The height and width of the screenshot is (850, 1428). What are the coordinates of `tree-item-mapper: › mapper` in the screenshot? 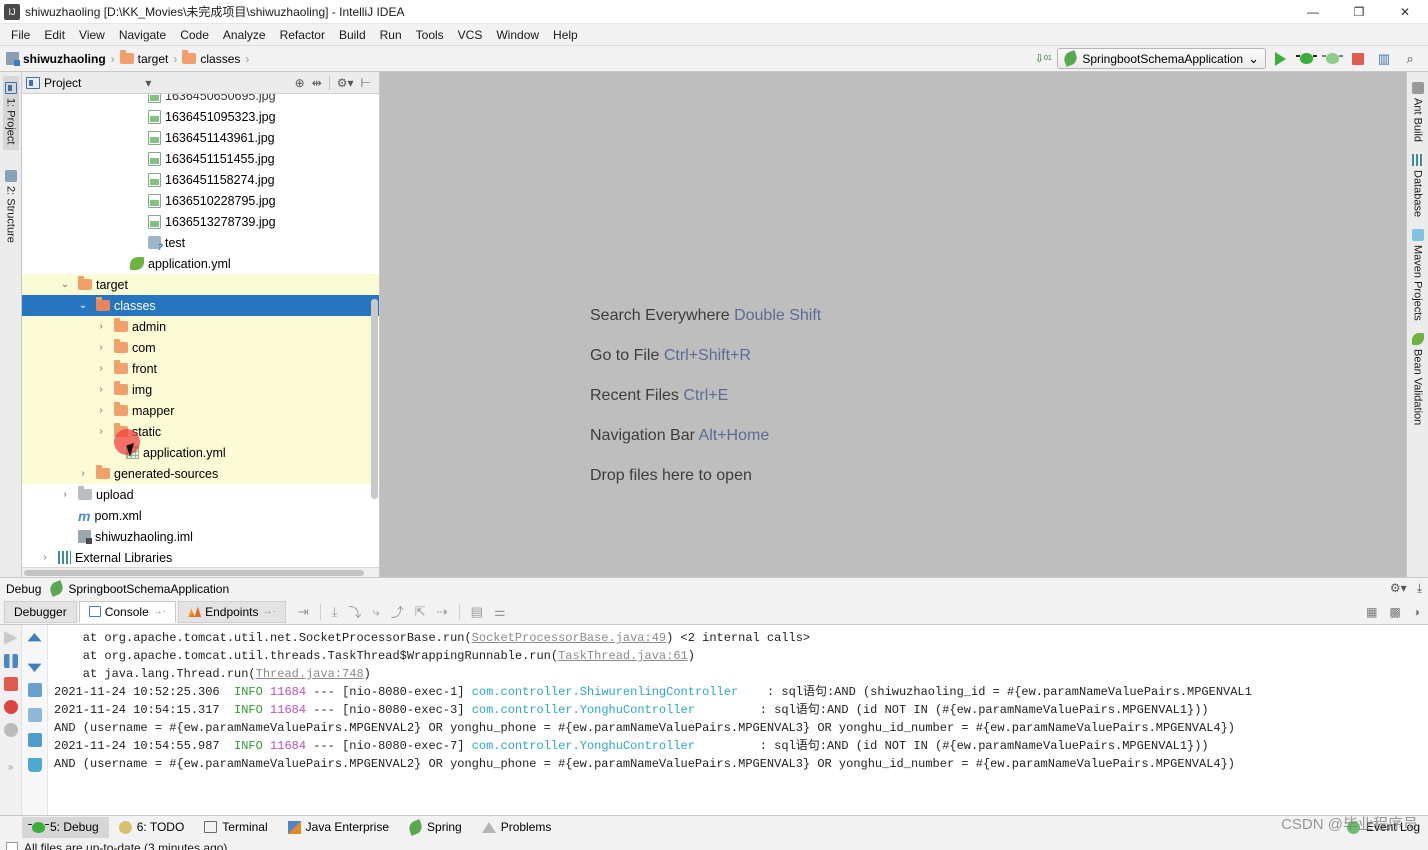 It's located at (200, 410).